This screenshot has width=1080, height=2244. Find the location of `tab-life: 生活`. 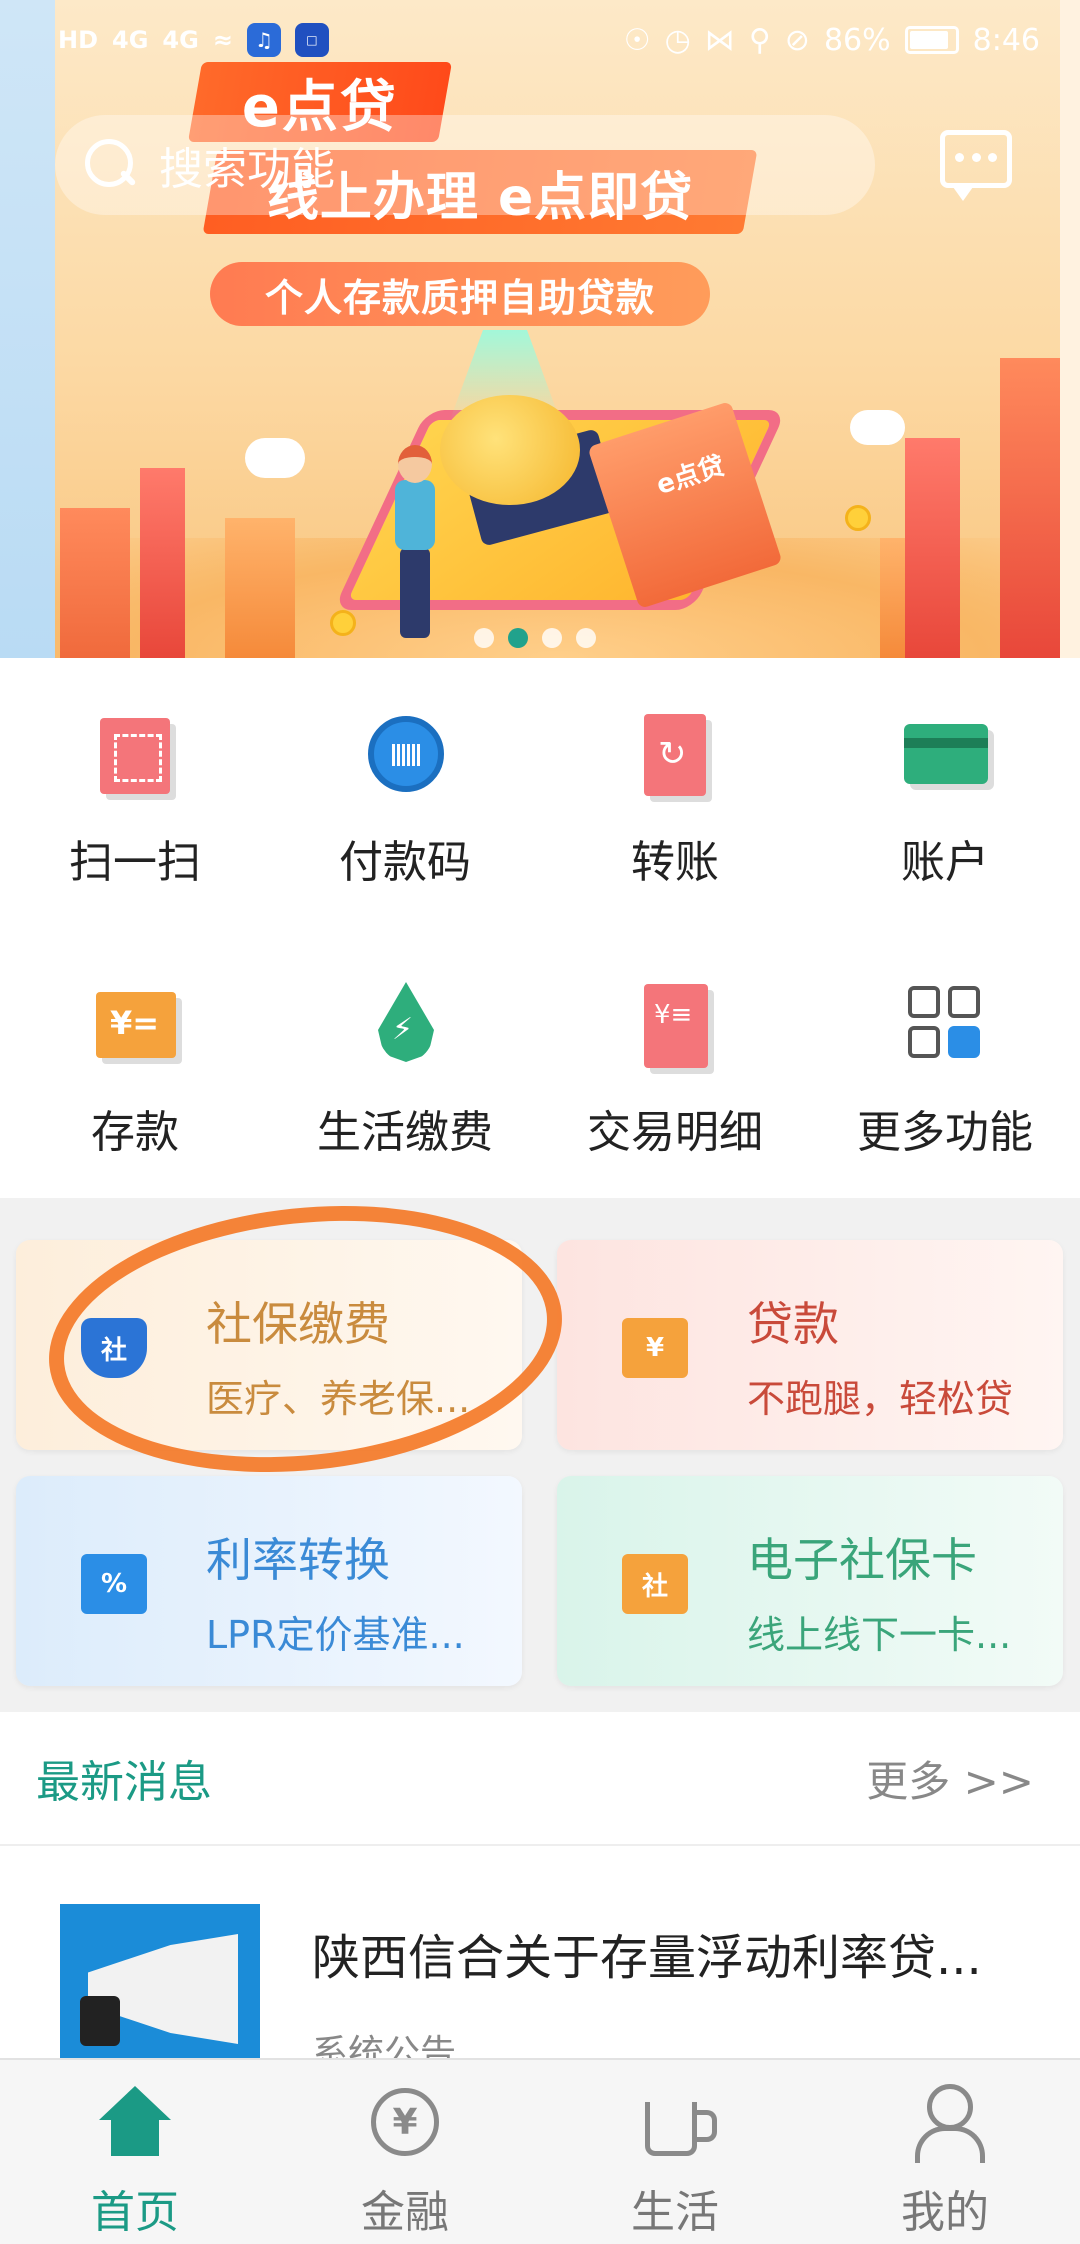

tab-life: 生活 is located at coordinates (675, 2152).